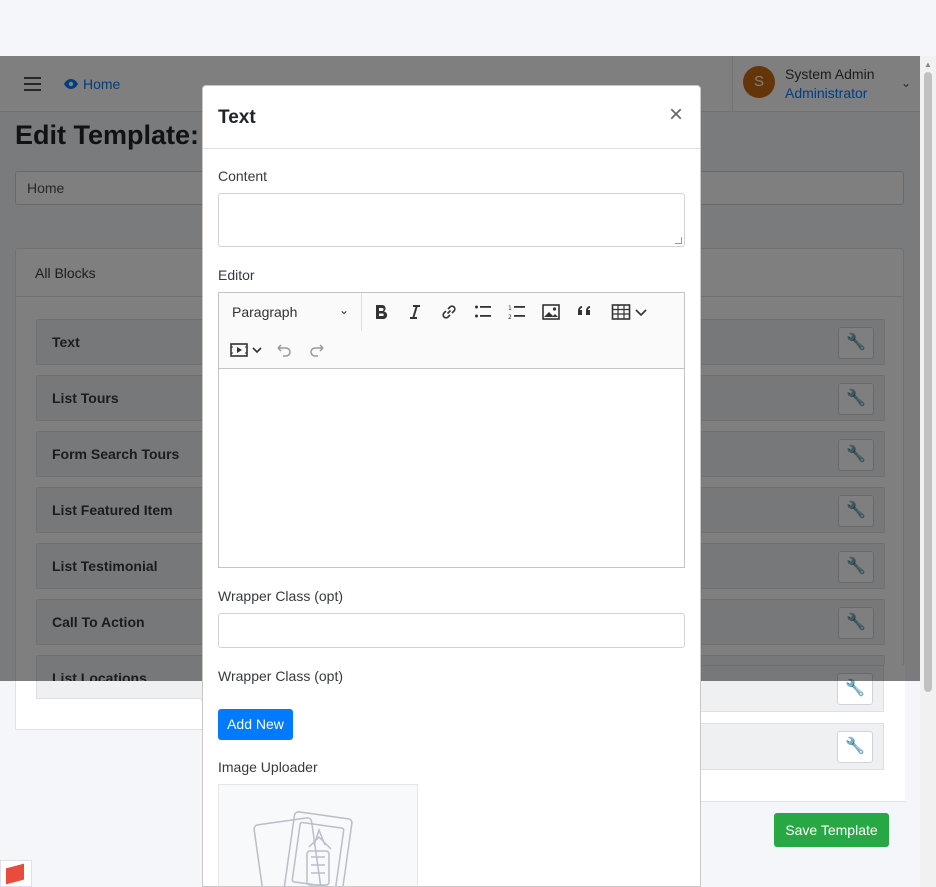 Image resolution: width=936 pixels, height=887 pixels. I want to click on content-label: Content, so click(243, 176).